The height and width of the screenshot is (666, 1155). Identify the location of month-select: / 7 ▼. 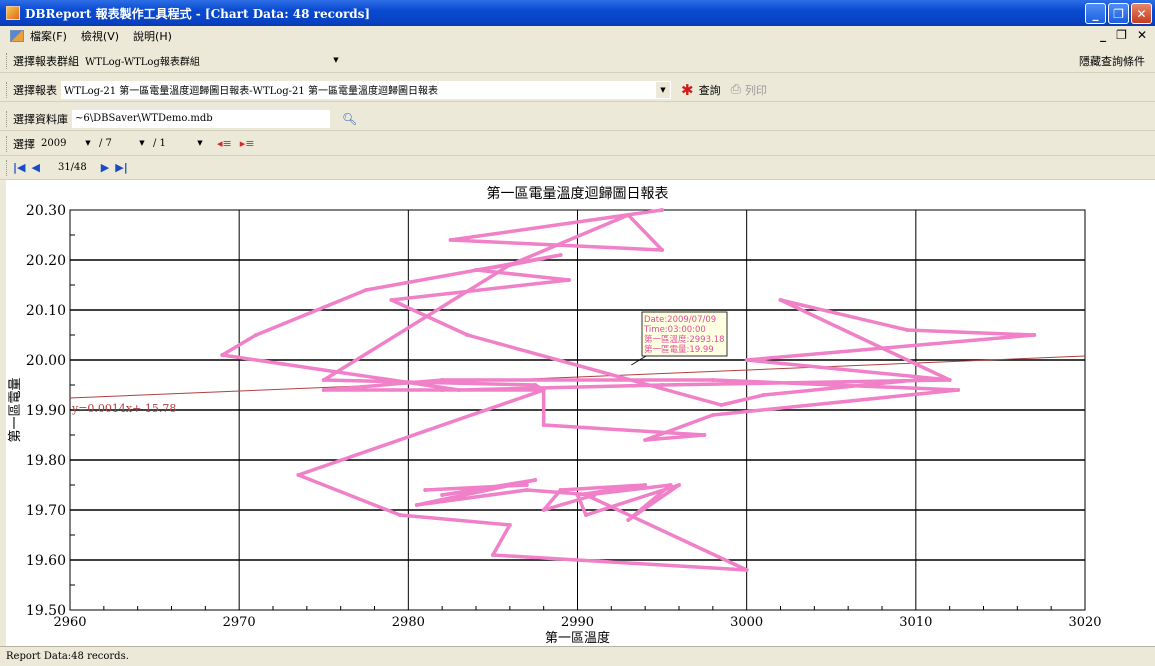
(123, 144).